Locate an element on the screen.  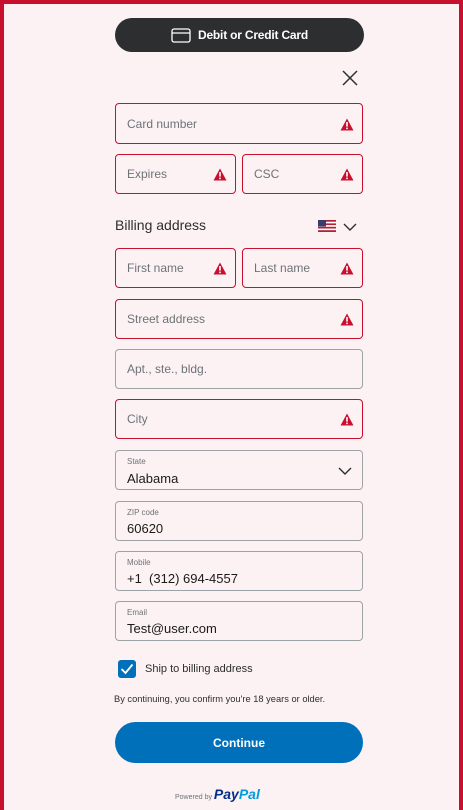
paypal-logo: PayPal is located at coordinates (237, 794).